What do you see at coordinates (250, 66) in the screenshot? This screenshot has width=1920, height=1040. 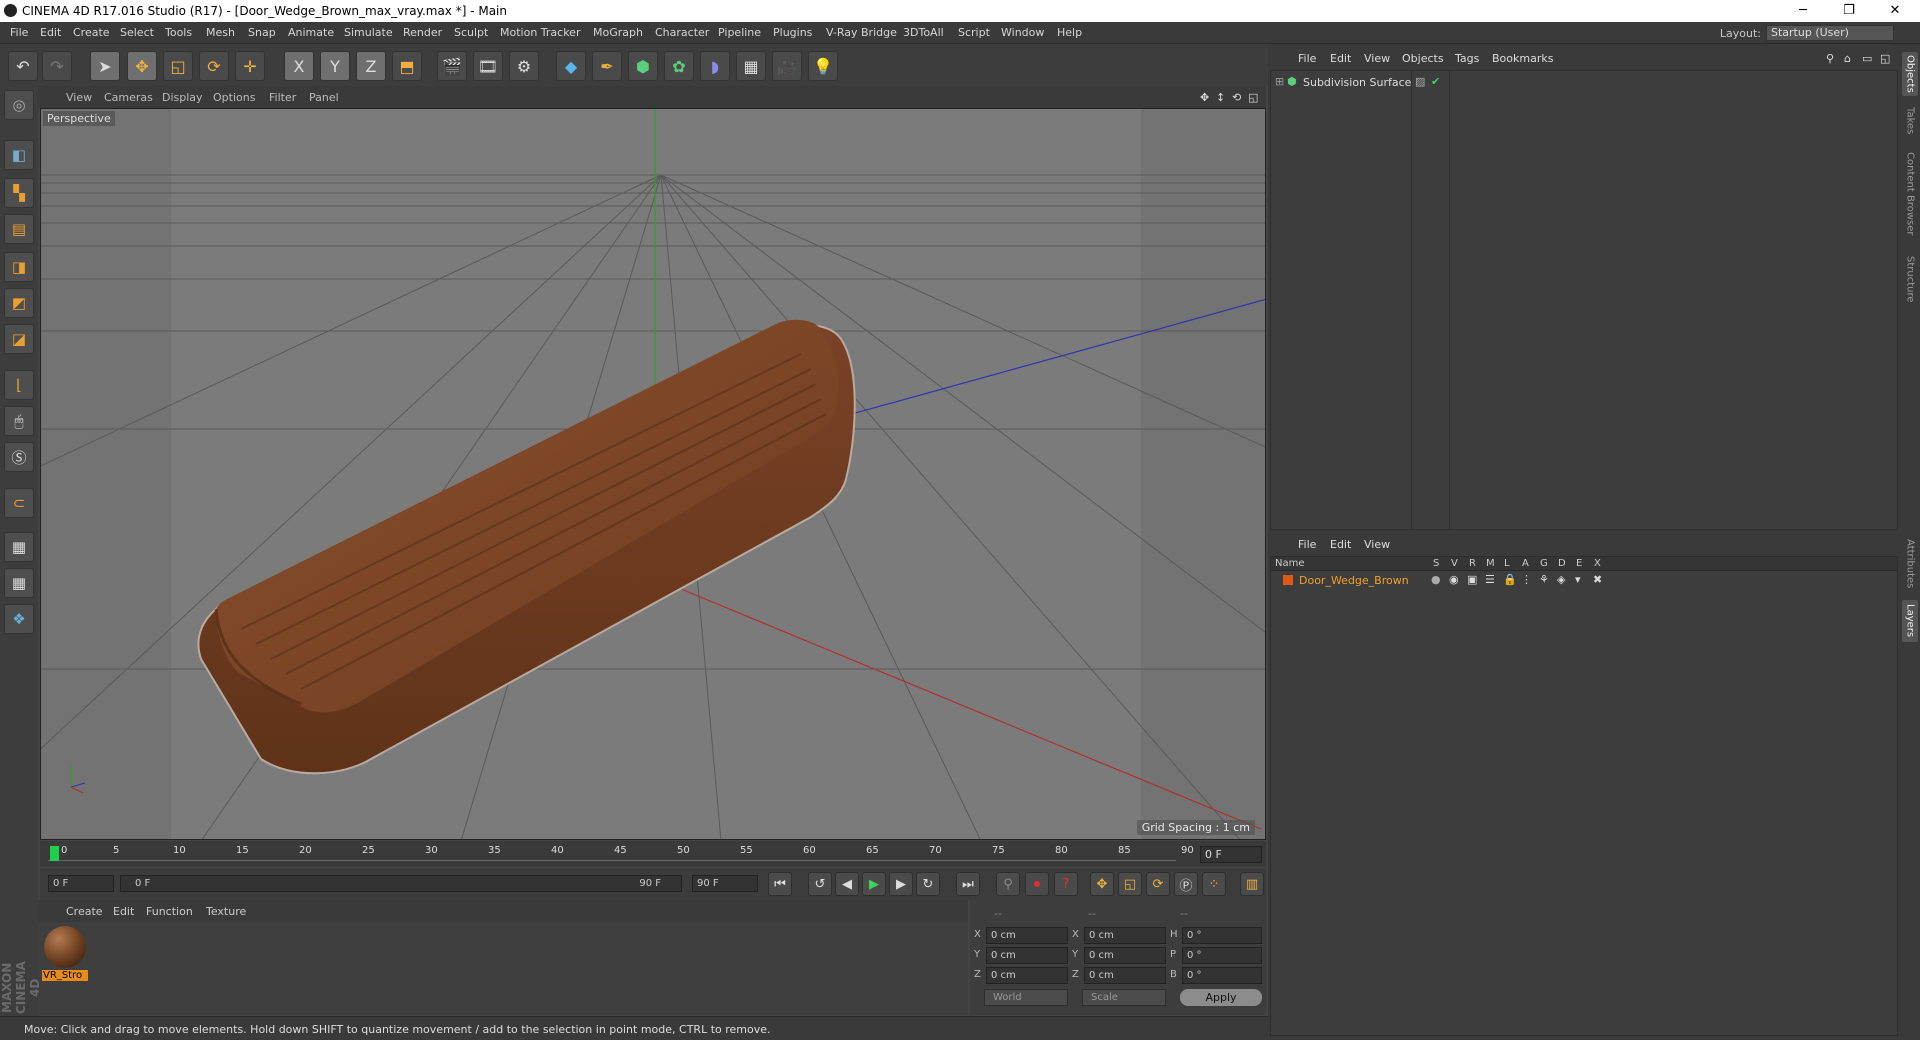 I see `live-move-icon: ✛` at bounding box center [250, 66].